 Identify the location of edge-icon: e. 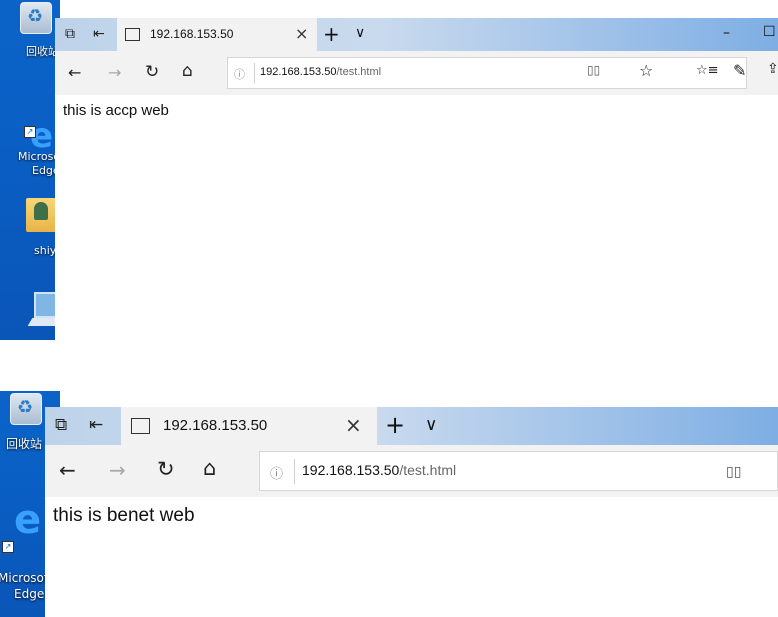
(27, 520).